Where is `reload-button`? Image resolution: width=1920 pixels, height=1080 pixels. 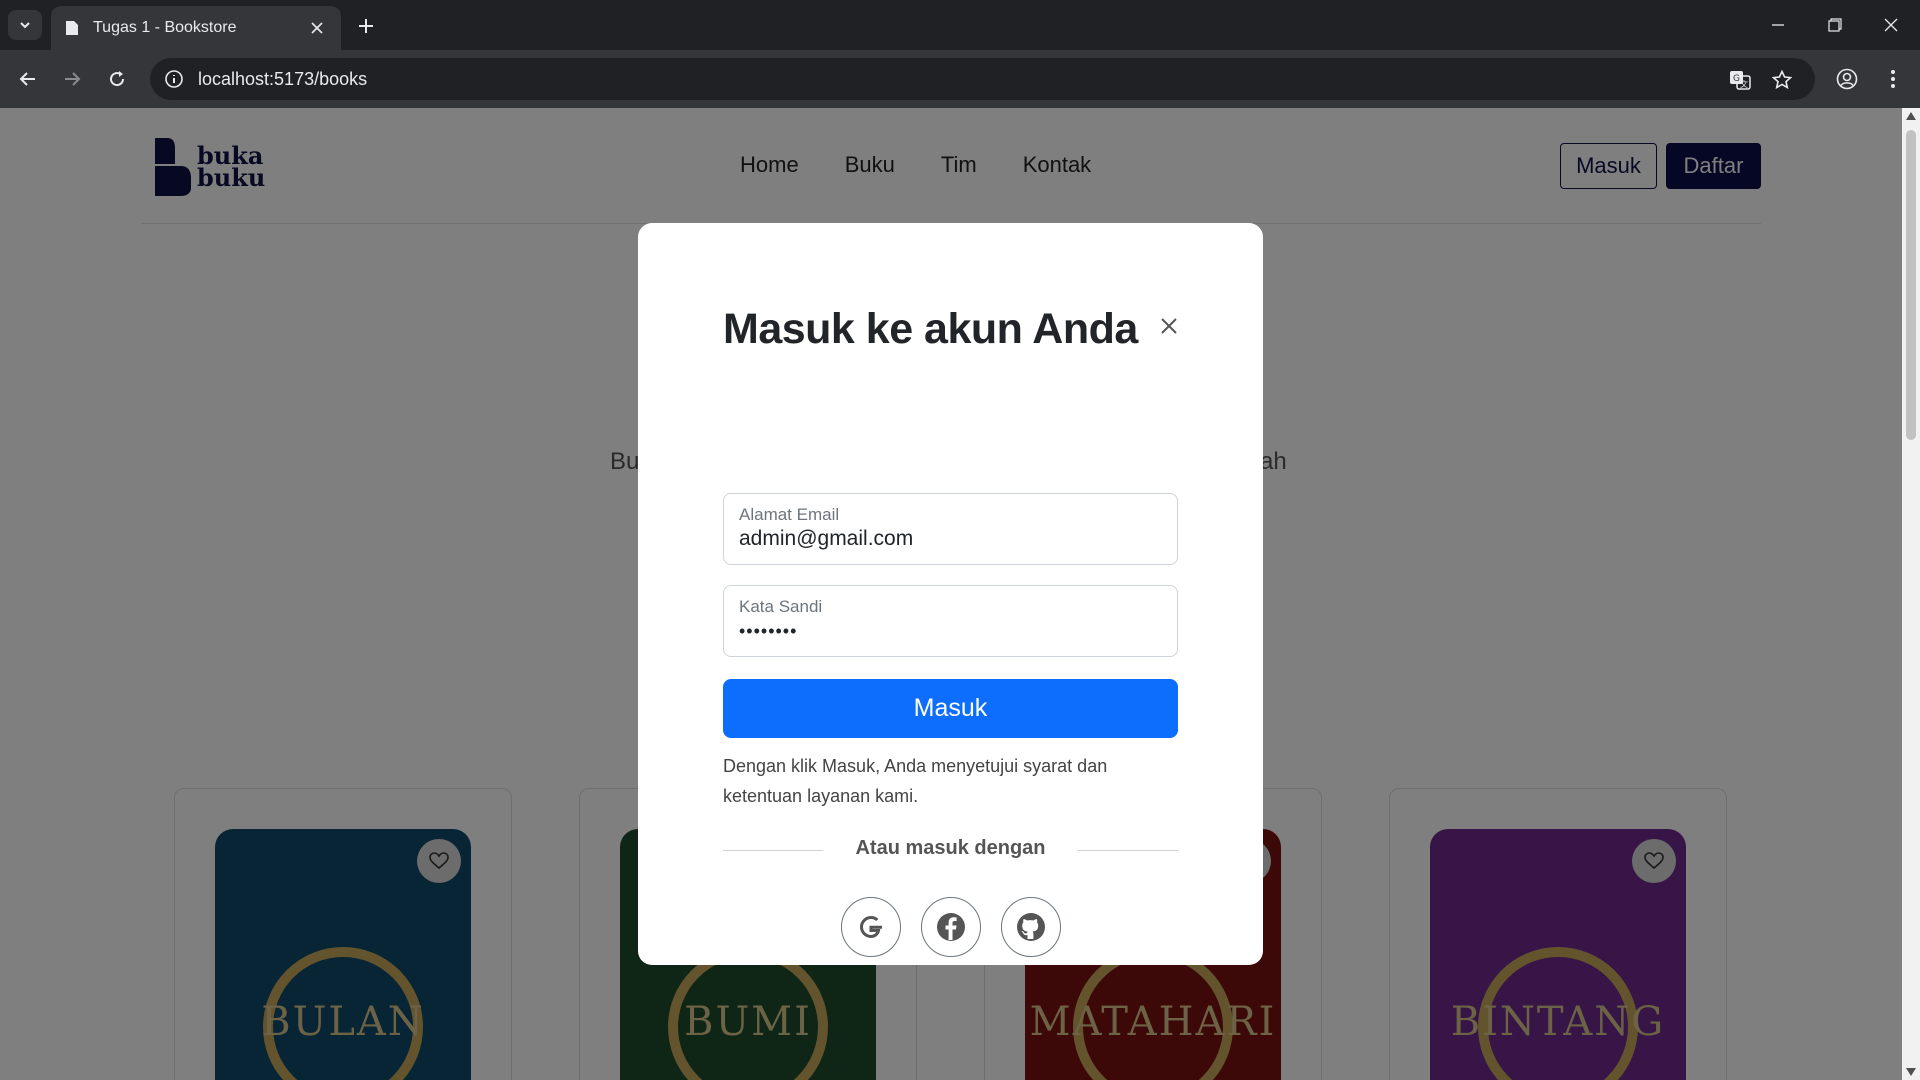
reload-button is located at coordinates (117, 79).